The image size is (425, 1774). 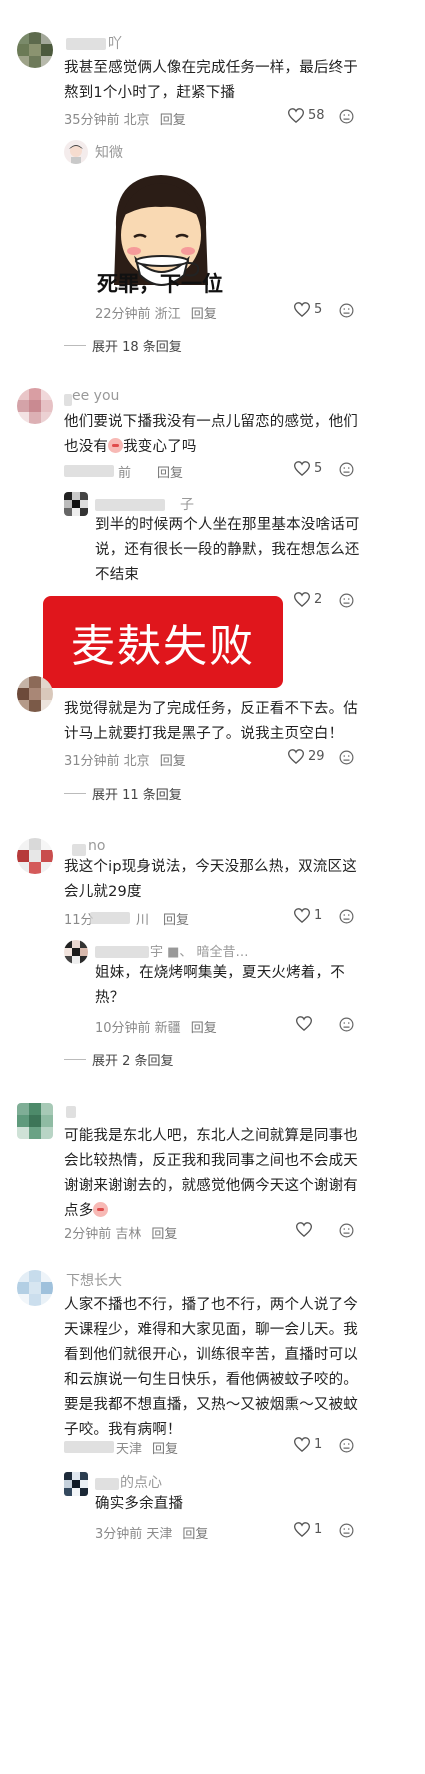 I want to click on comment-meta: 31分钟前 北京 回复, so click(x=125, y=761).